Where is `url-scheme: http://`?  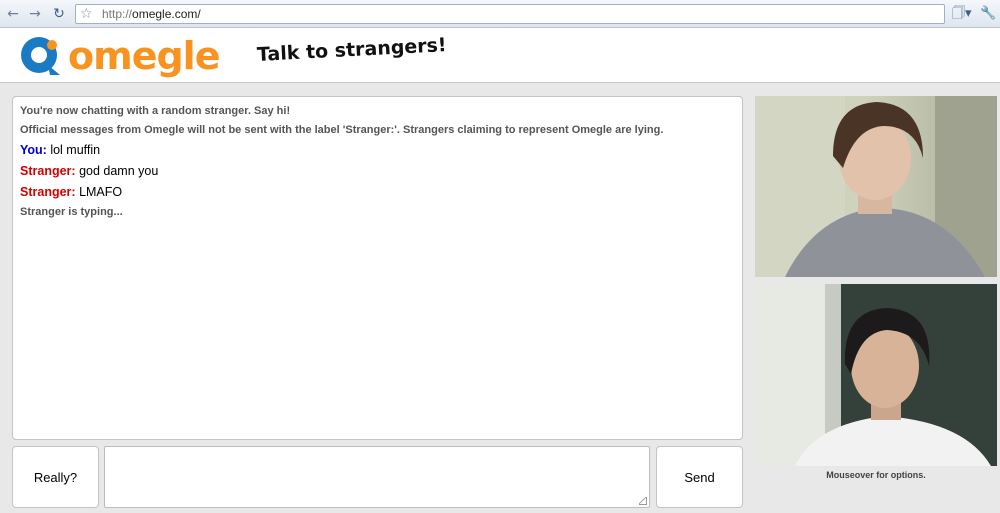 url-scheme: http:// is located at coordinates (117, 14).